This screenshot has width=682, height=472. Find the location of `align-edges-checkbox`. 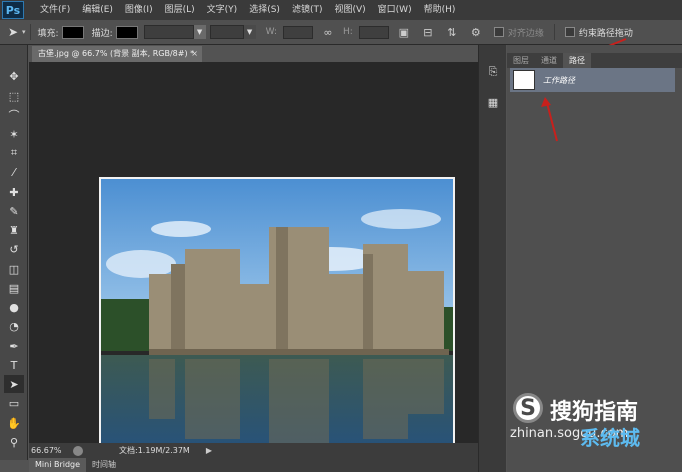

align-edges-checkbox is located at coordinates (498, 32).